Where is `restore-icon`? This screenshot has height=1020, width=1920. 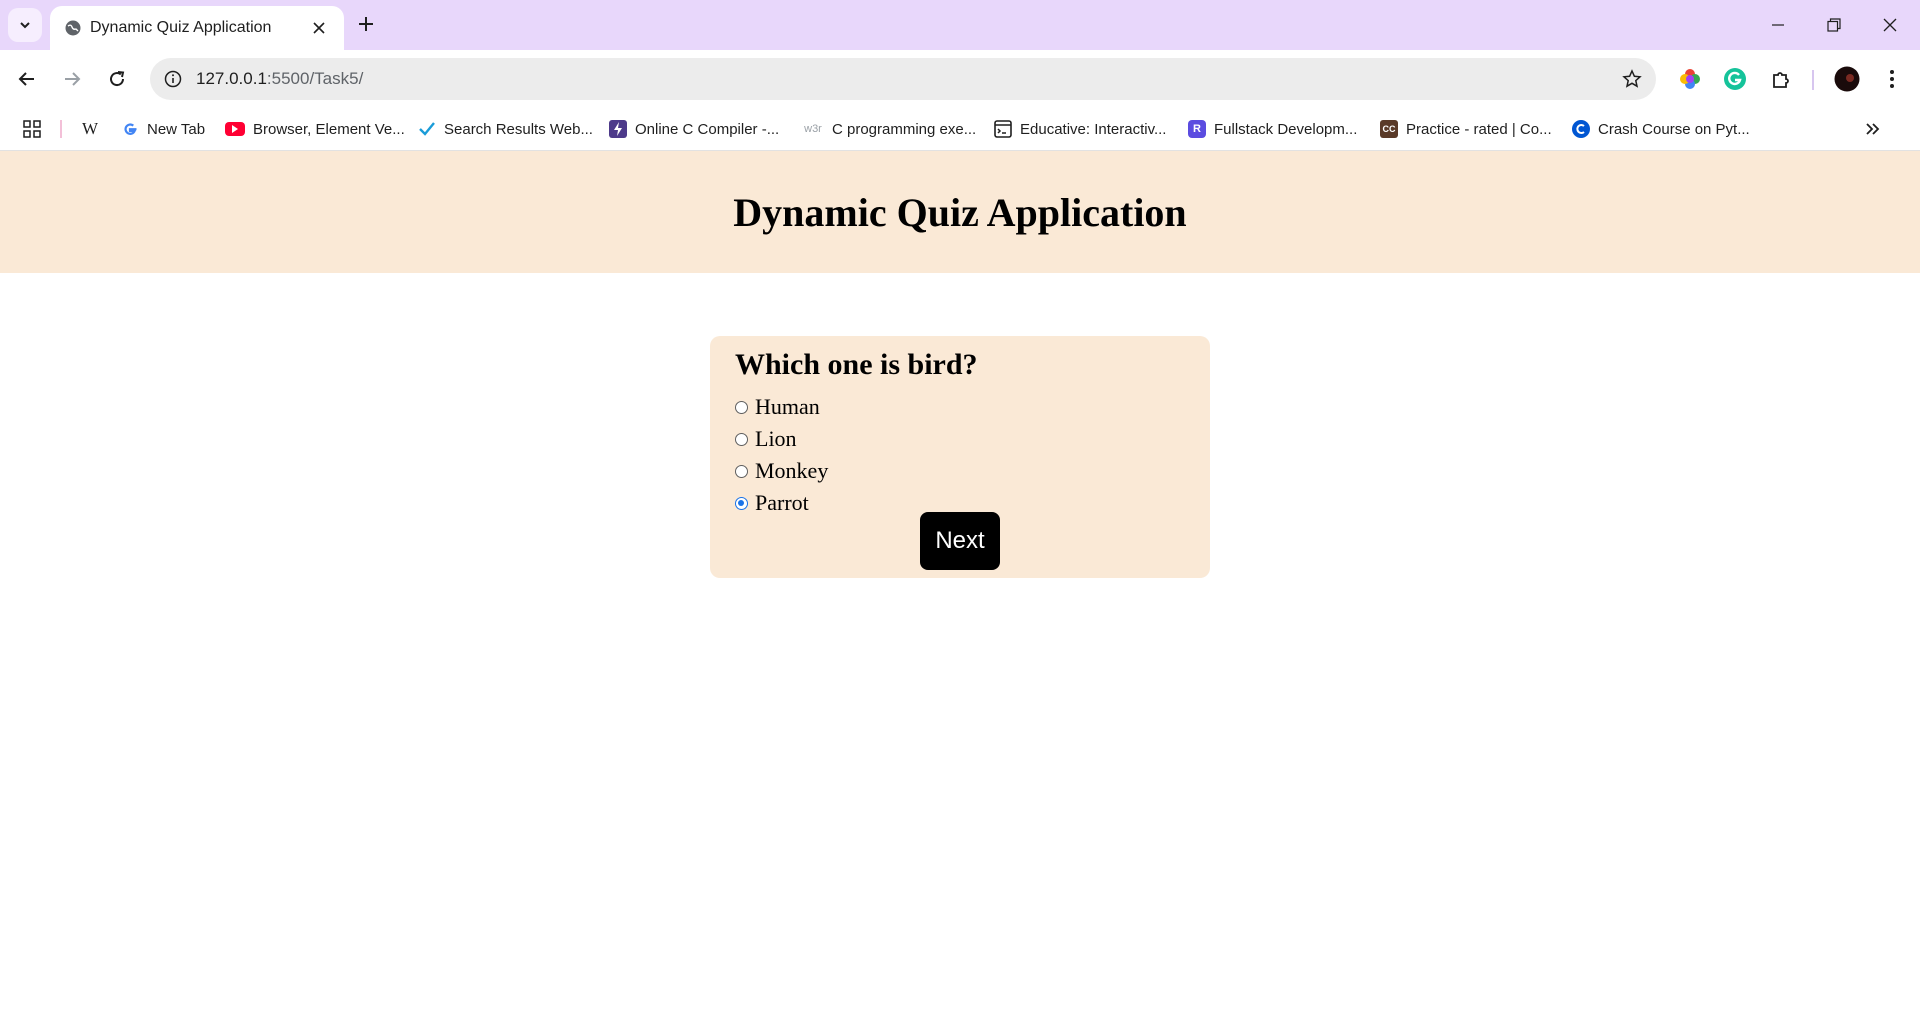 restore-icon is located at coordinates (1834, 25).